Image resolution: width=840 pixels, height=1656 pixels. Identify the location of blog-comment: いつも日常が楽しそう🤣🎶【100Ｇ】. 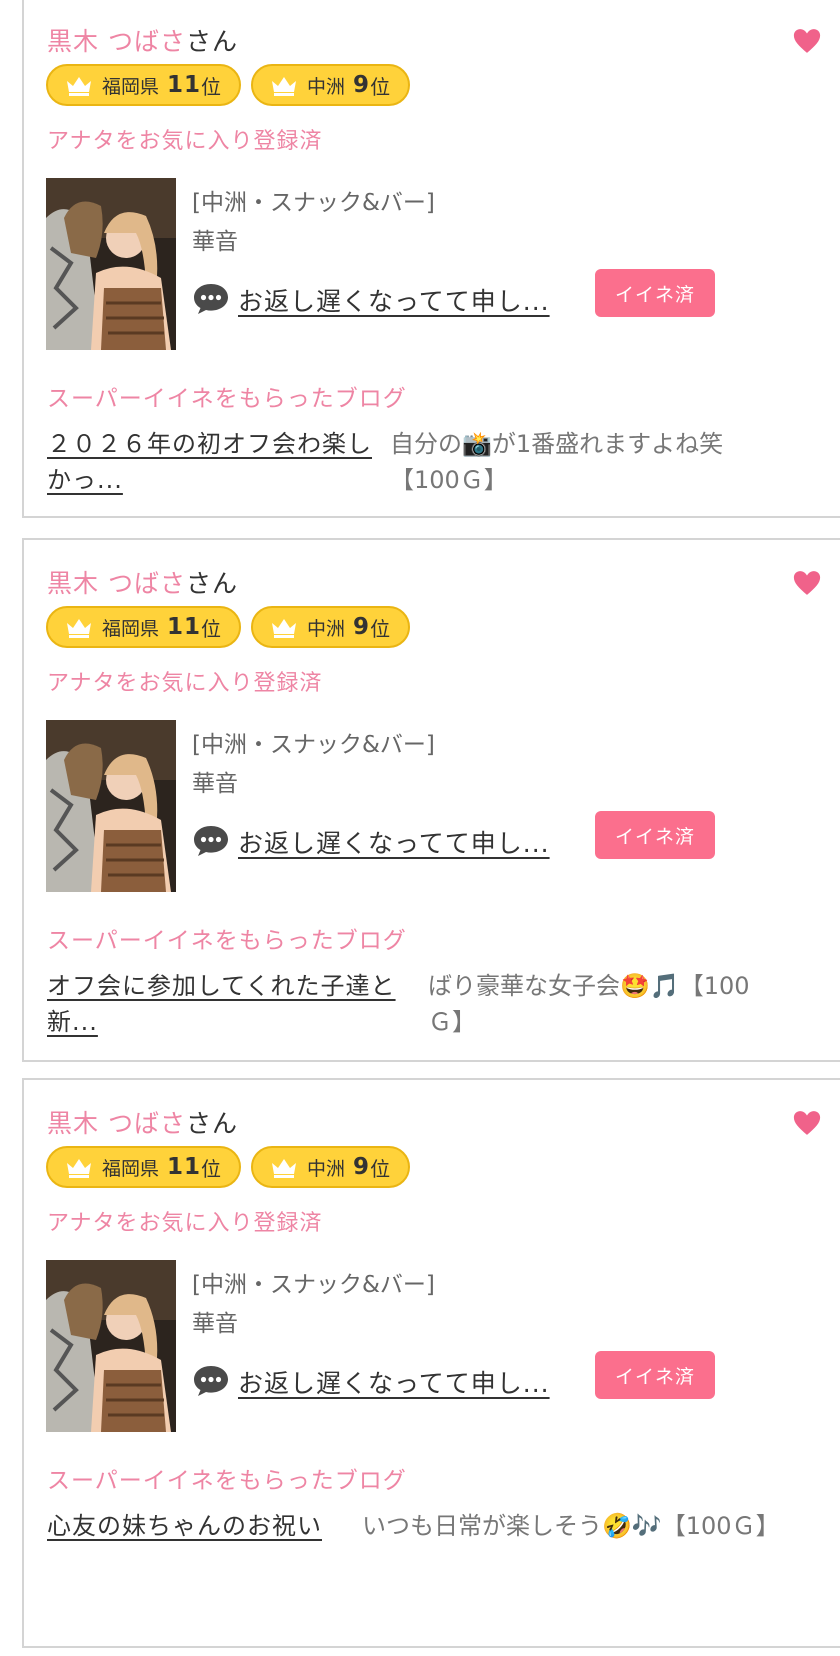
(571, 1526).